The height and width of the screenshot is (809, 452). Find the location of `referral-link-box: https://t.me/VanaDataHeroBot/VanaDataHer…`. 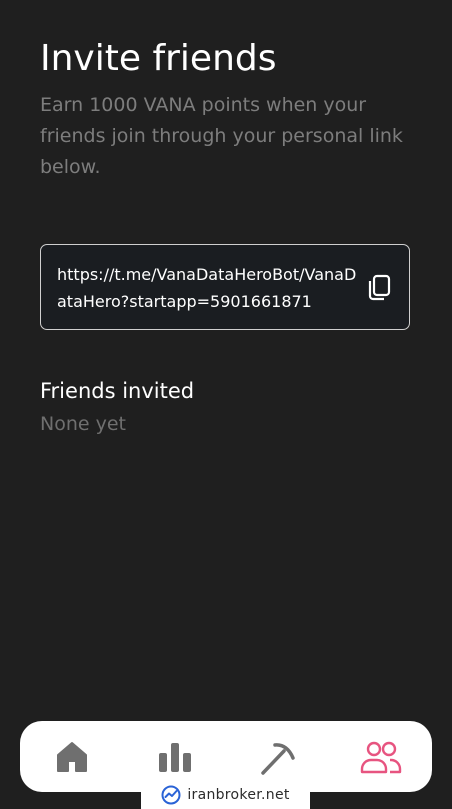

referral-link-box: https://t.me/VanaDataHeroBot/VanaDataHer… is located at coordinates (225, 287).